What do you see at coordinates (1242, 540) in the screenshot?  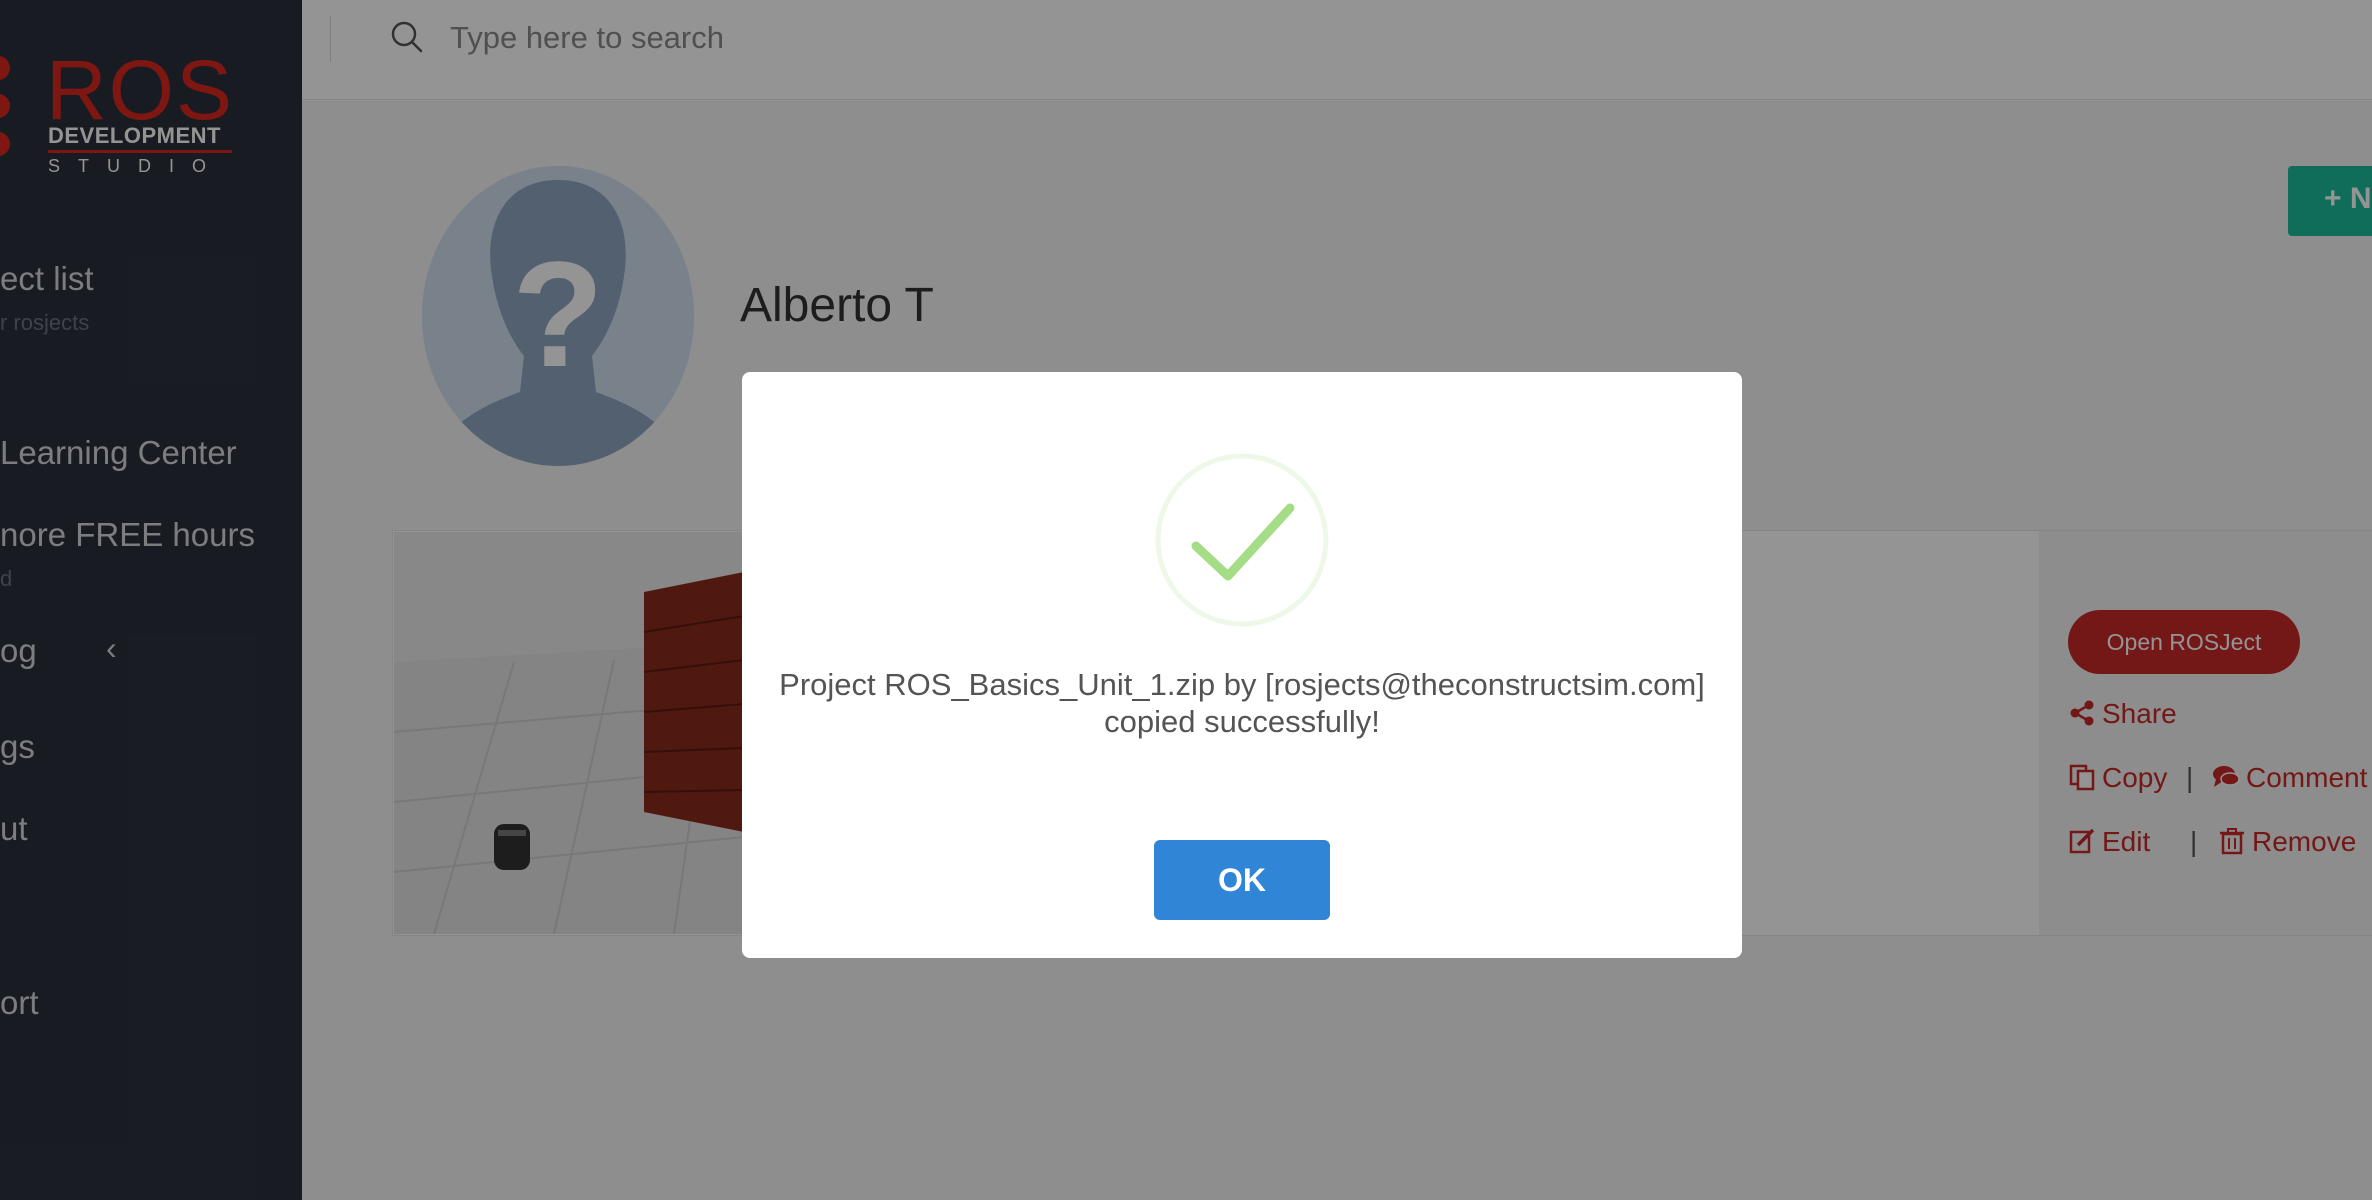 I see `success-checkmark-icon` at bounding box center [1242, 540].